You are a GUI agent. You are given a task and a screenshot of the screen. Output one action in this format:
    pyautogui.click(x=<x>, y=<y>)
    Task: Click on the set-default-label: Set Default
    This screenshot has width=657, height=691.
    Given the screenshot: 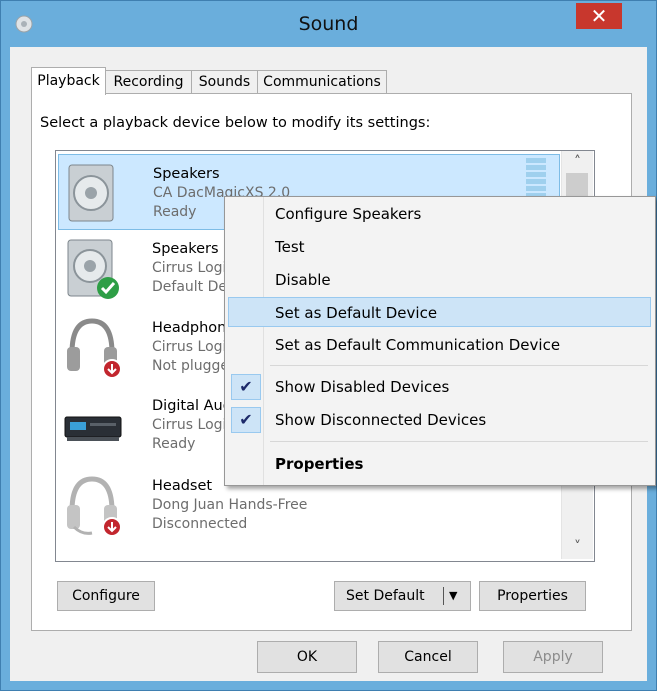 What is the action you would take?
    pyautogui.click(x=385, y=596)
    